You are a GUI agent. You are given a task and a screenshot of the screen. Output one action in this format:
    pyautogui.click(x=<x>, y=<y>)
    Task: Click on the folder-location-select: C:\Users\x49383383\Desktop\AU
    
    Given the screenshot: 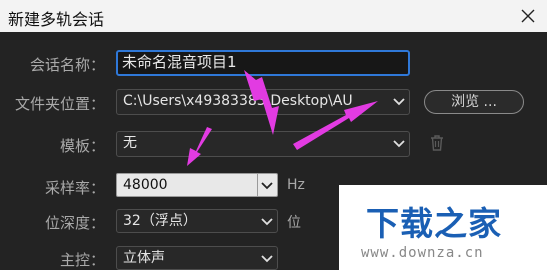 What is the action you would take?
    pyautogui.click(x=263, y=102)
    